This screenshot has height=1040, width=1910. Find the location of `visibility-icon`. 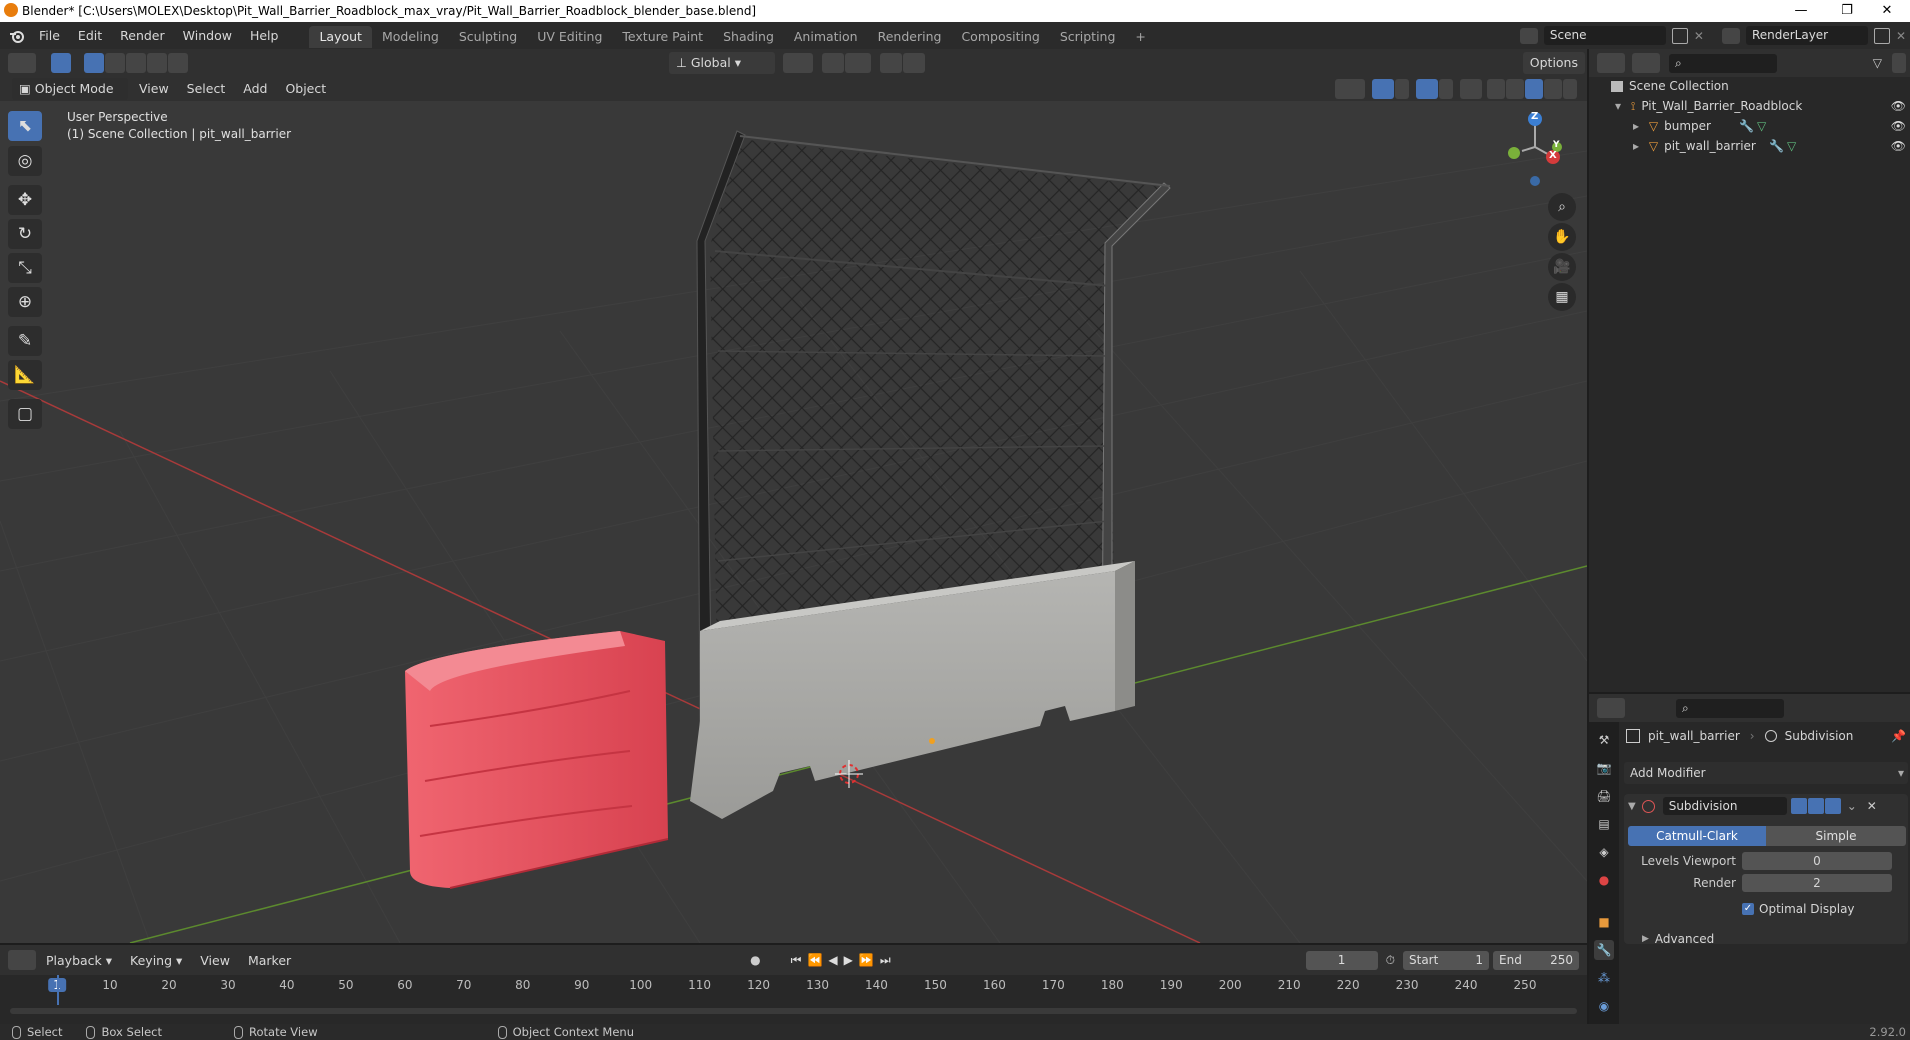

visibility-icon is located at coordinates (1350, 89).